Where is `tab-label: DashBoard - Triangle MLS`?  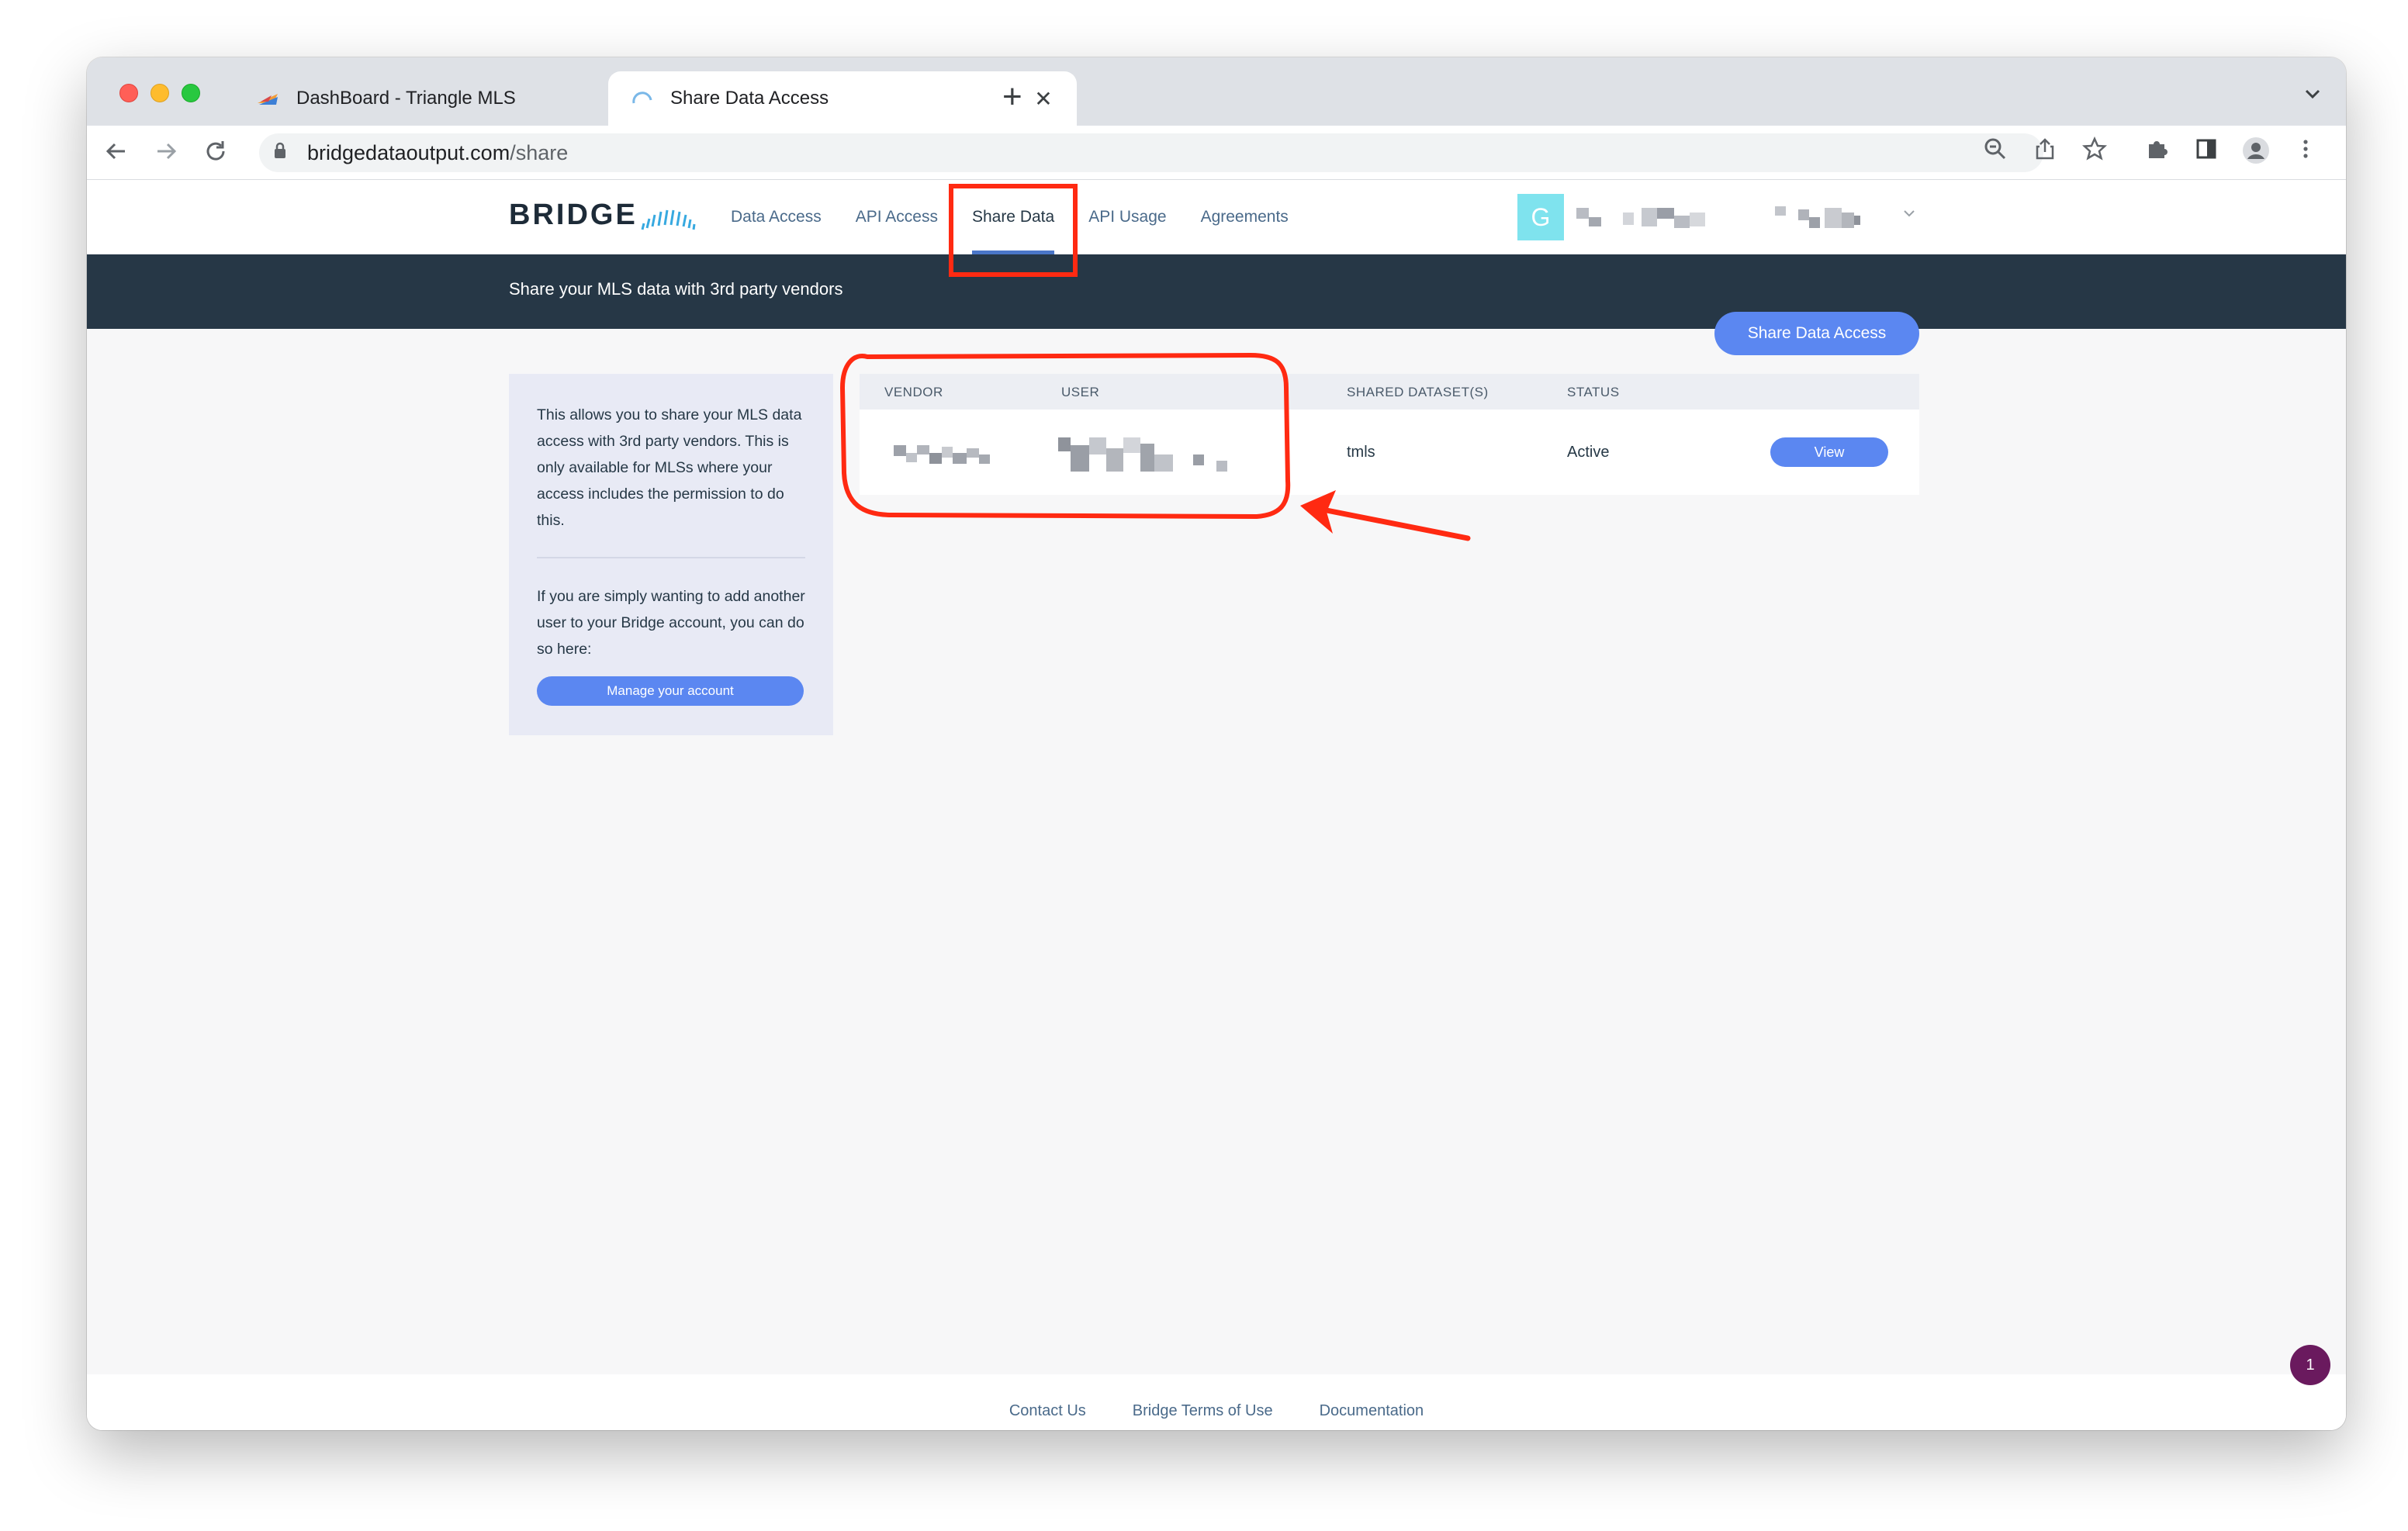 tab-label: DashBoard - Triangle MLS is located at coordinates (406, 98).